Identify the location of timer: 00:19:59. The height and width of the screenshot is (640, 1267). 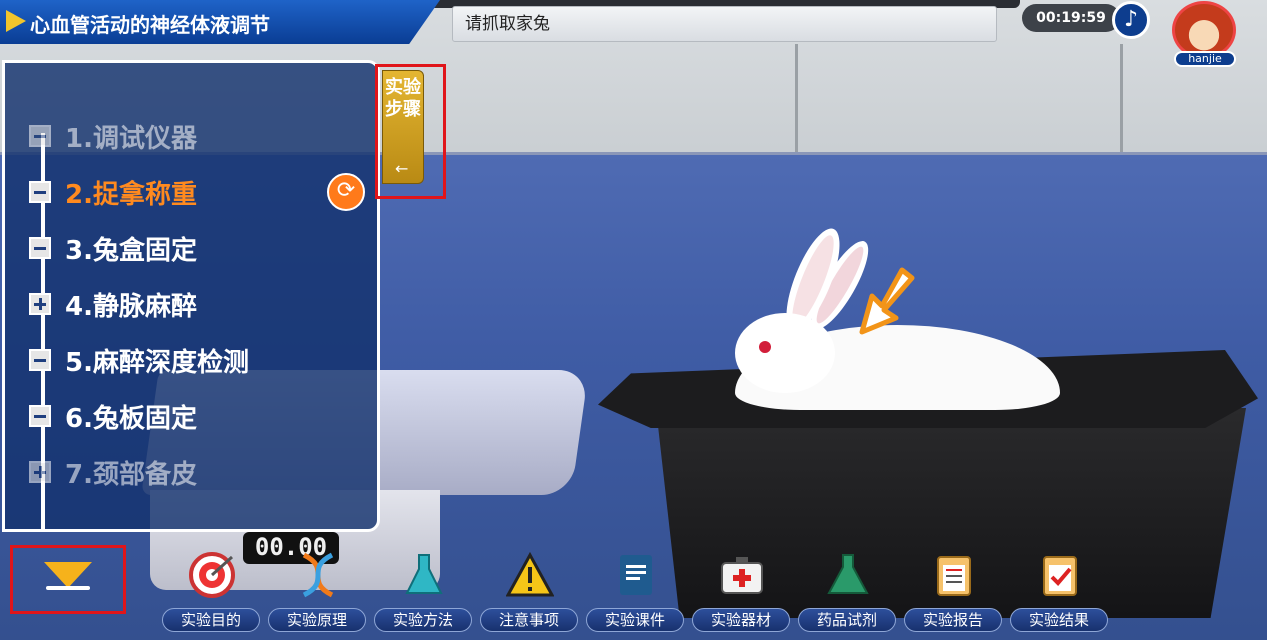
(1071, 18).